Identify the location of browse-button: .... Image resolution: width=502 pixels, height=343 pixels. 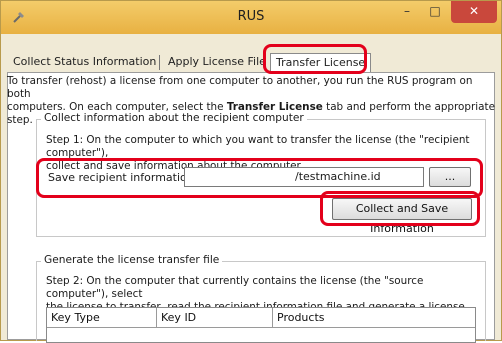
(450, 177).